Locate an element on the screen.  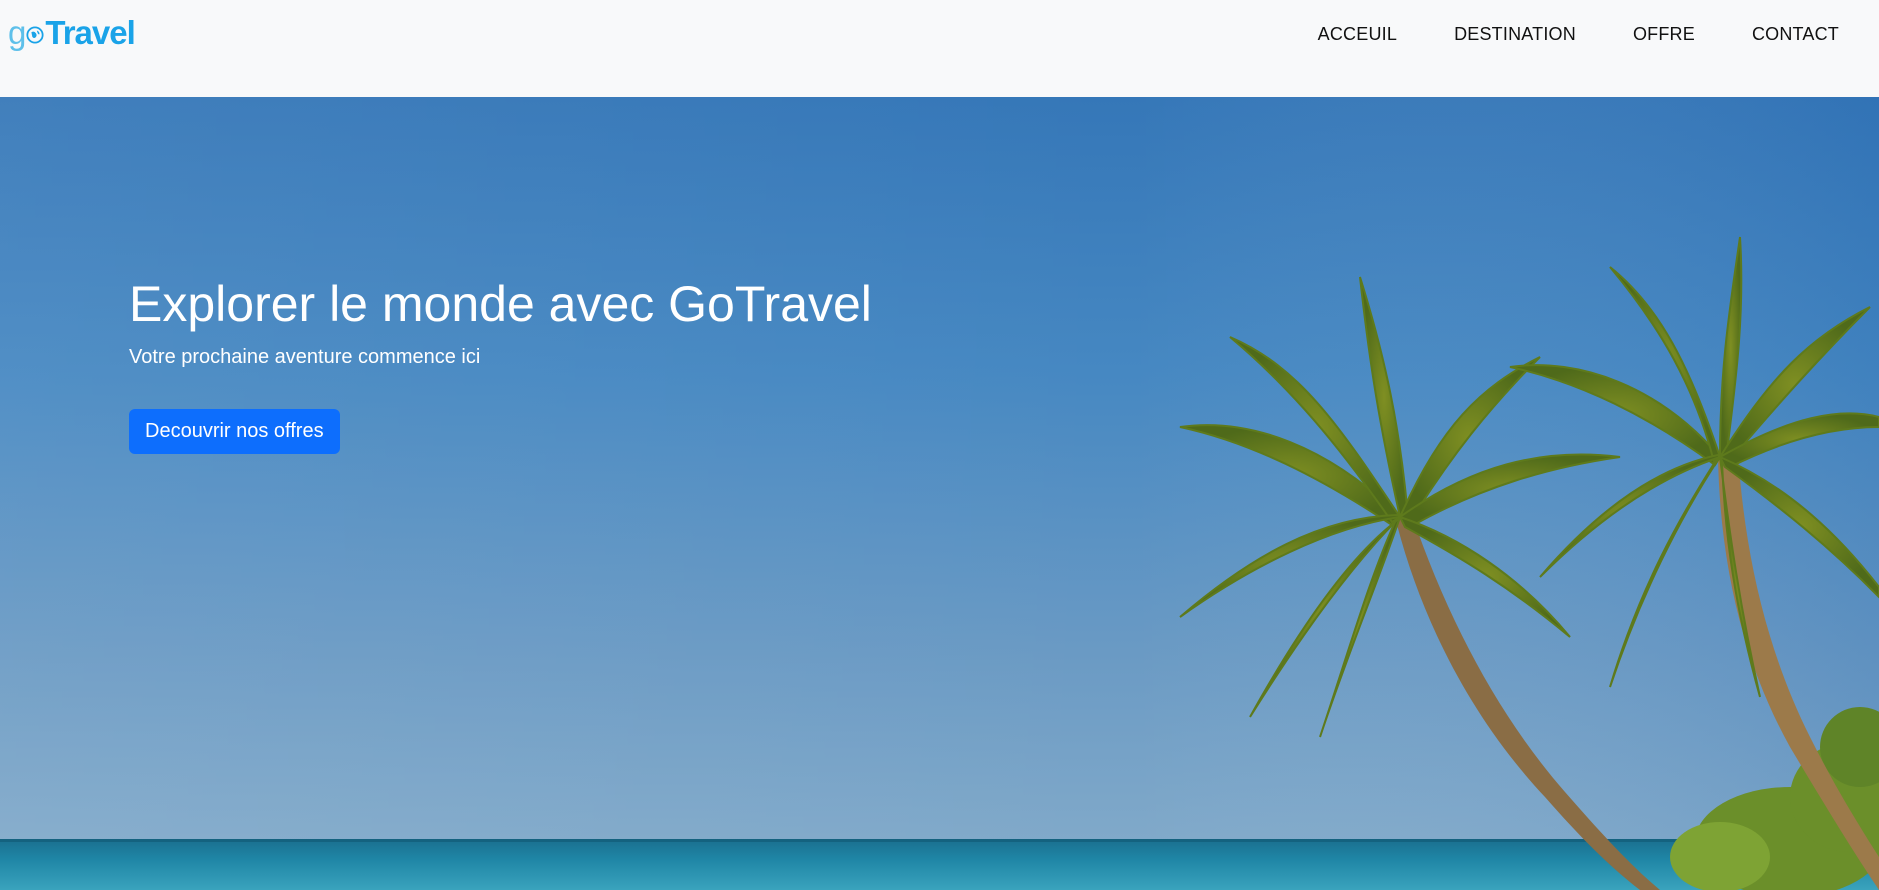
hero-title: Explorer le monde avec GoTravel is located at coordinates (500, 304).